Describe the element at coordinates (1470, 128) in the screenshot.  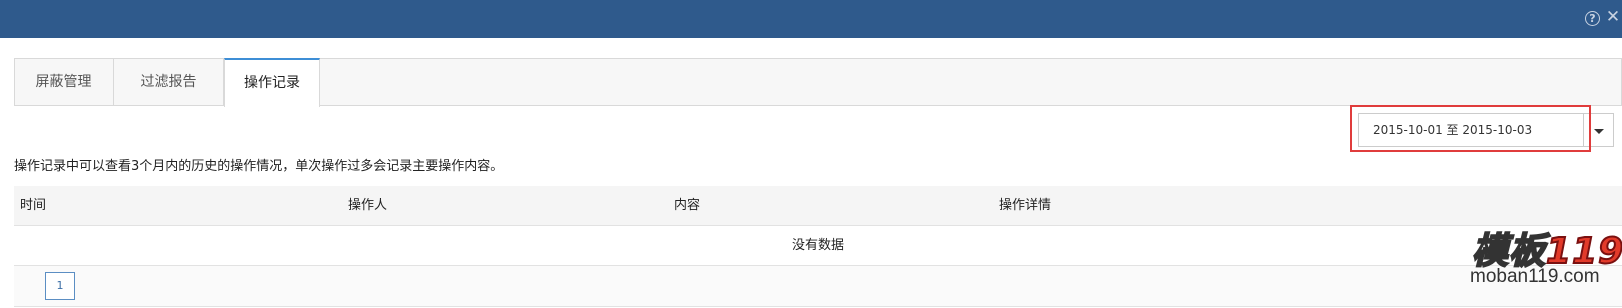
I see `date-range-highlight` at that location.